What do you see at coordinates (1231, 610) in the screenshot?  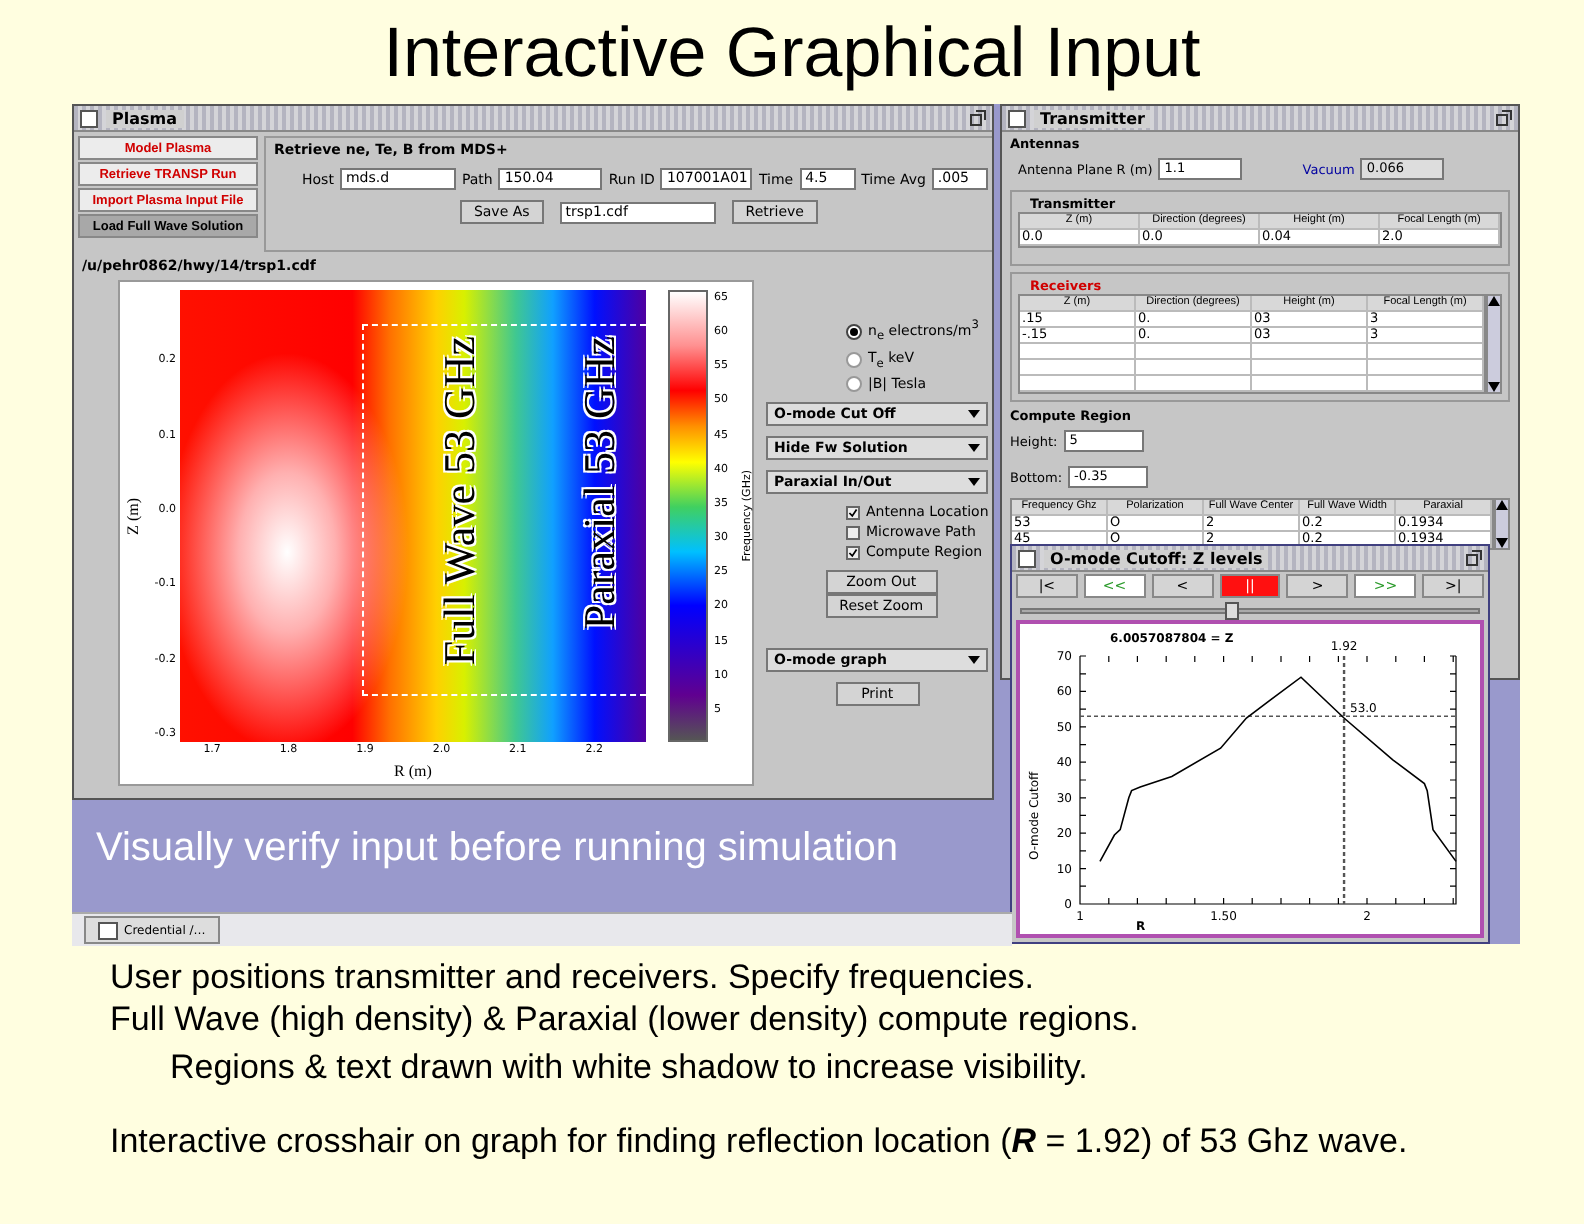 I see `slider-thumb` at bounding box center [1231, 610].